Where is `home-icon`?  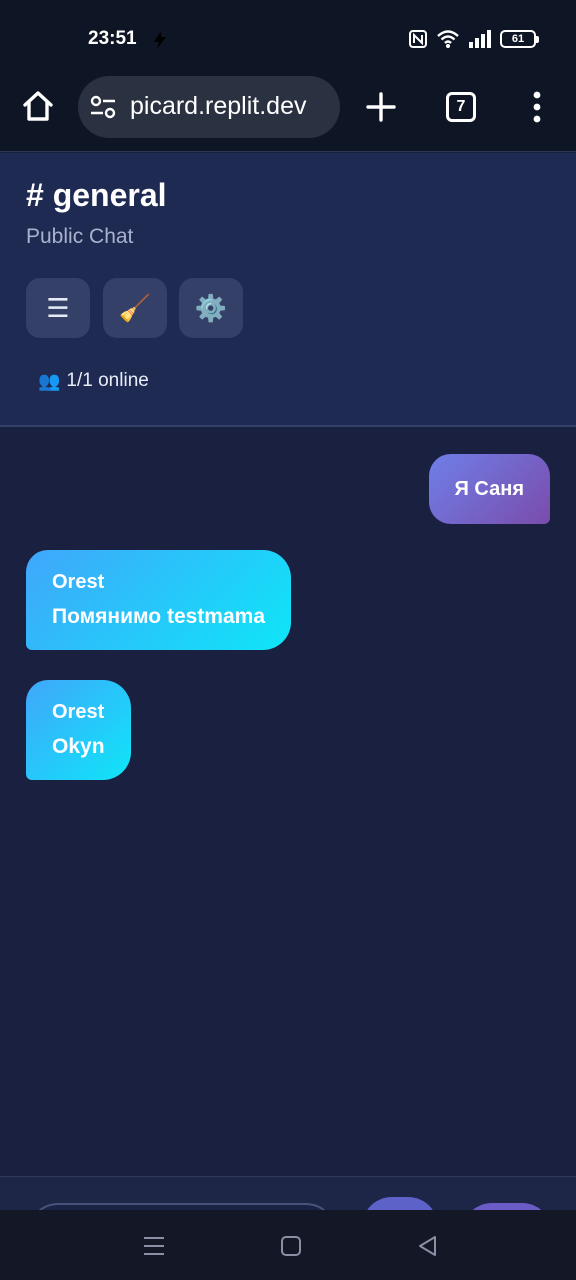
home-icon is located at coordinates (38, 106).